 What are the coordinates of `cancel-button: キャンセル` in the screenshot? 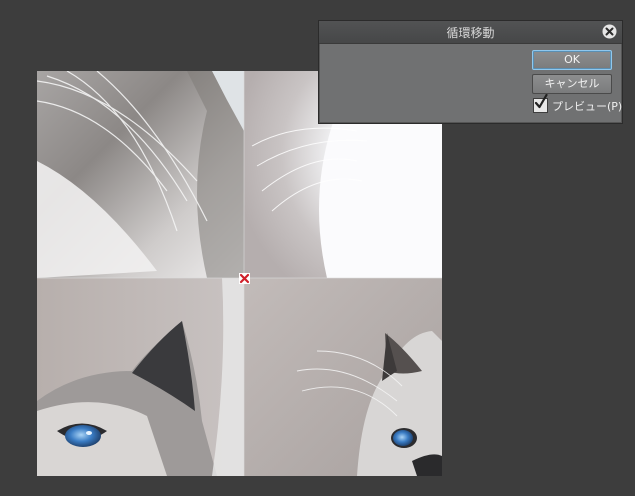 It's located at (572, 84).